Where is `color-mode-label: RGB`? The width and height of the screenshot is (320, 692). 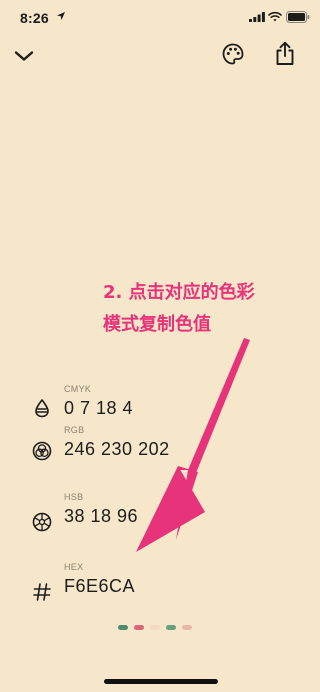 color-mode-label: RGB is located at coordinates (74, 430).